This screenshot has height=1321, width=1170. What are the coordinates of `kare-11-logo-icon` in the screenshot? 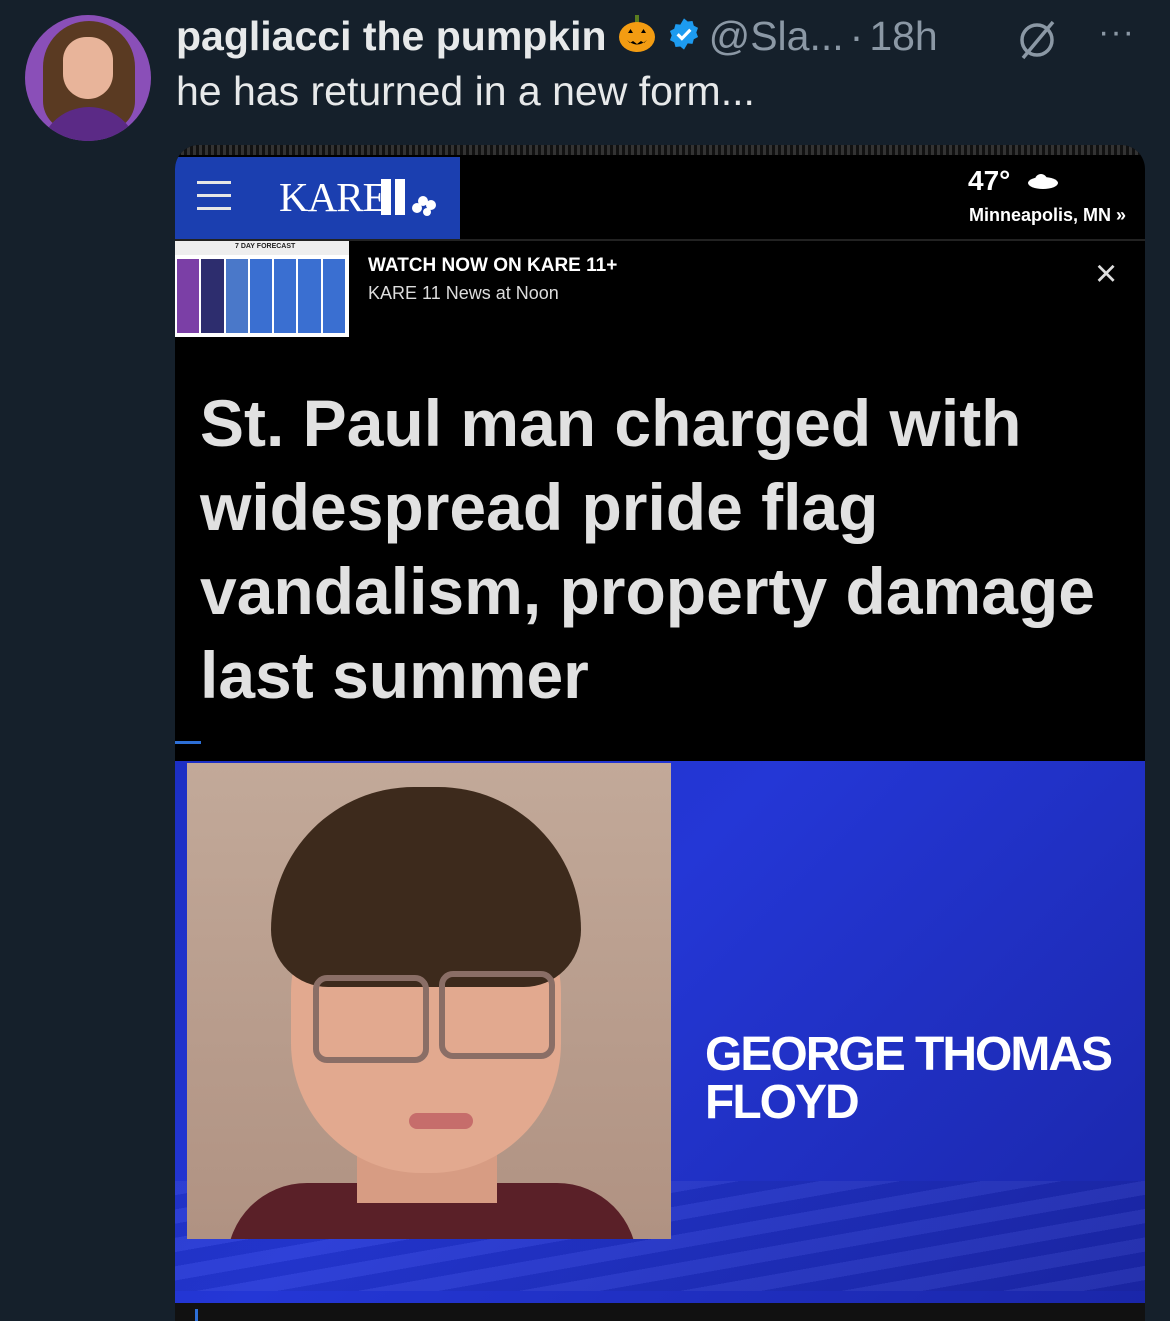 It's located at (408, 197).